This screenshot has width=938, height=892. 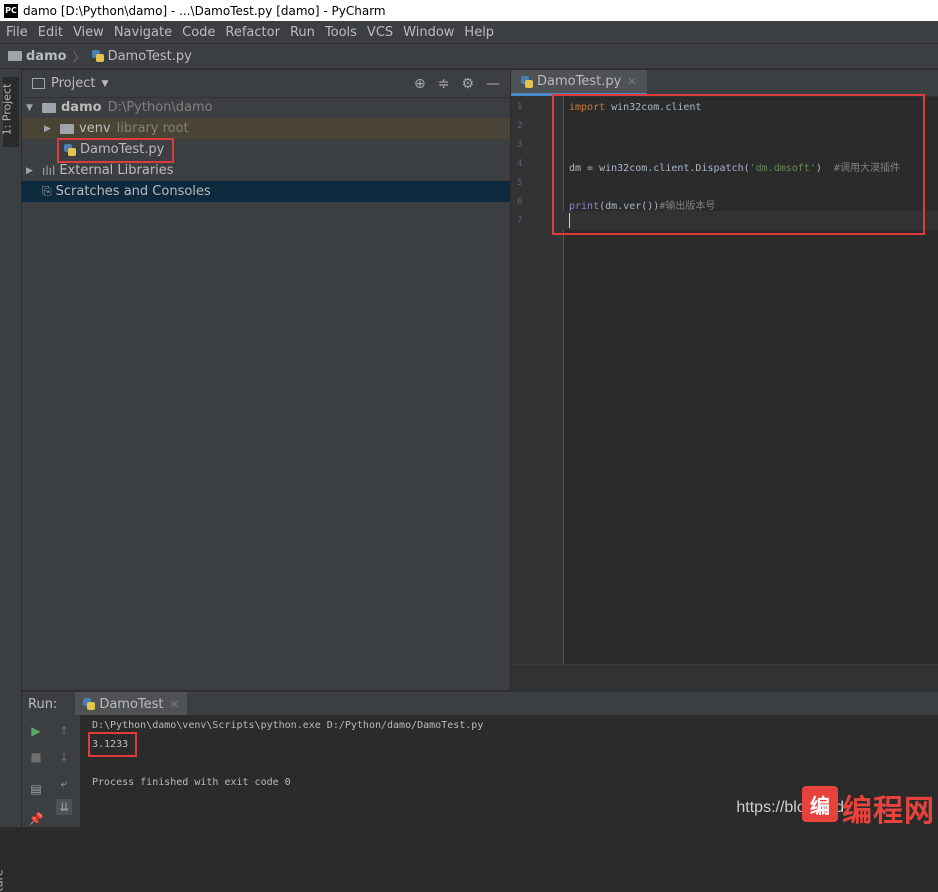 I want to click on editor-bottom-bar, so click(x=724, y=677).